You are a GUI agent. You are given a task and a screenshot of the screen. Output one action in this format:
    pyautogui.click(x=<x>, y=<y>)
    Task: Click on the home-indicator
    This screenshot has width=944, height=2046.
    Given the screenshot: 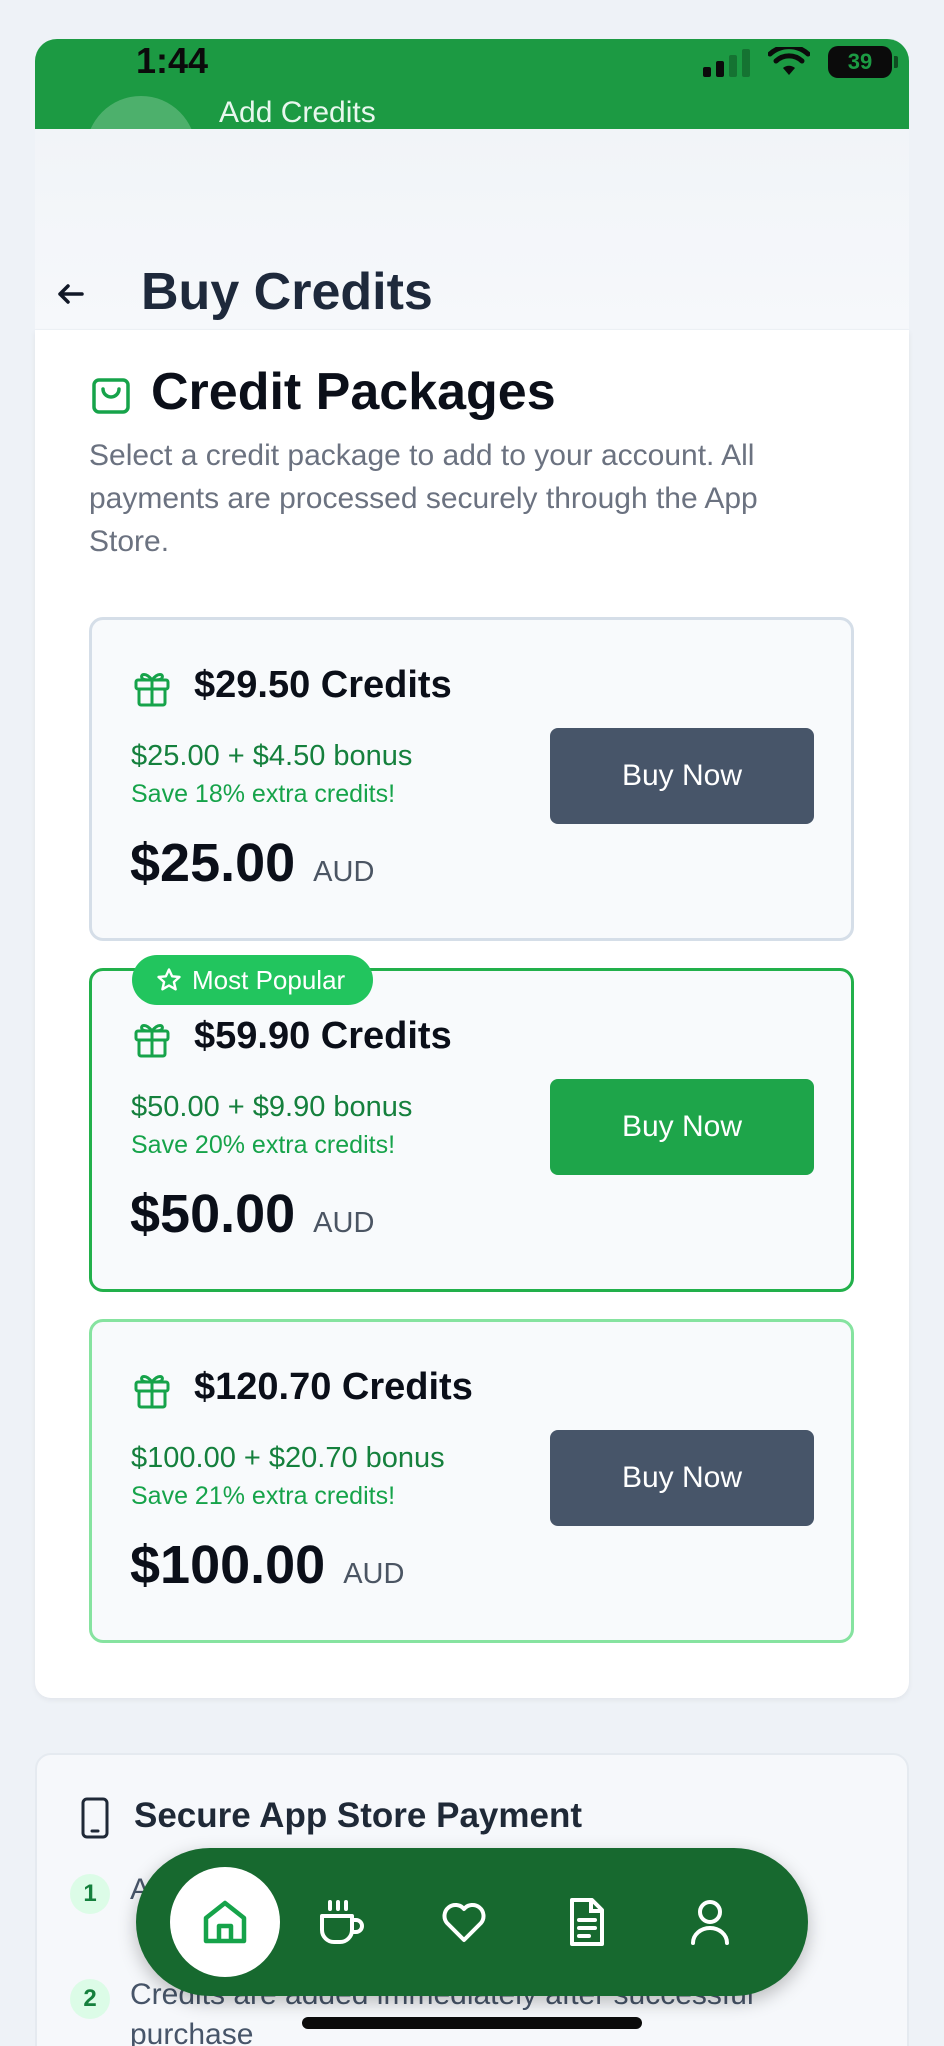 What is the action you would take?
    pyautogui.click(x=472, y=2023)
    